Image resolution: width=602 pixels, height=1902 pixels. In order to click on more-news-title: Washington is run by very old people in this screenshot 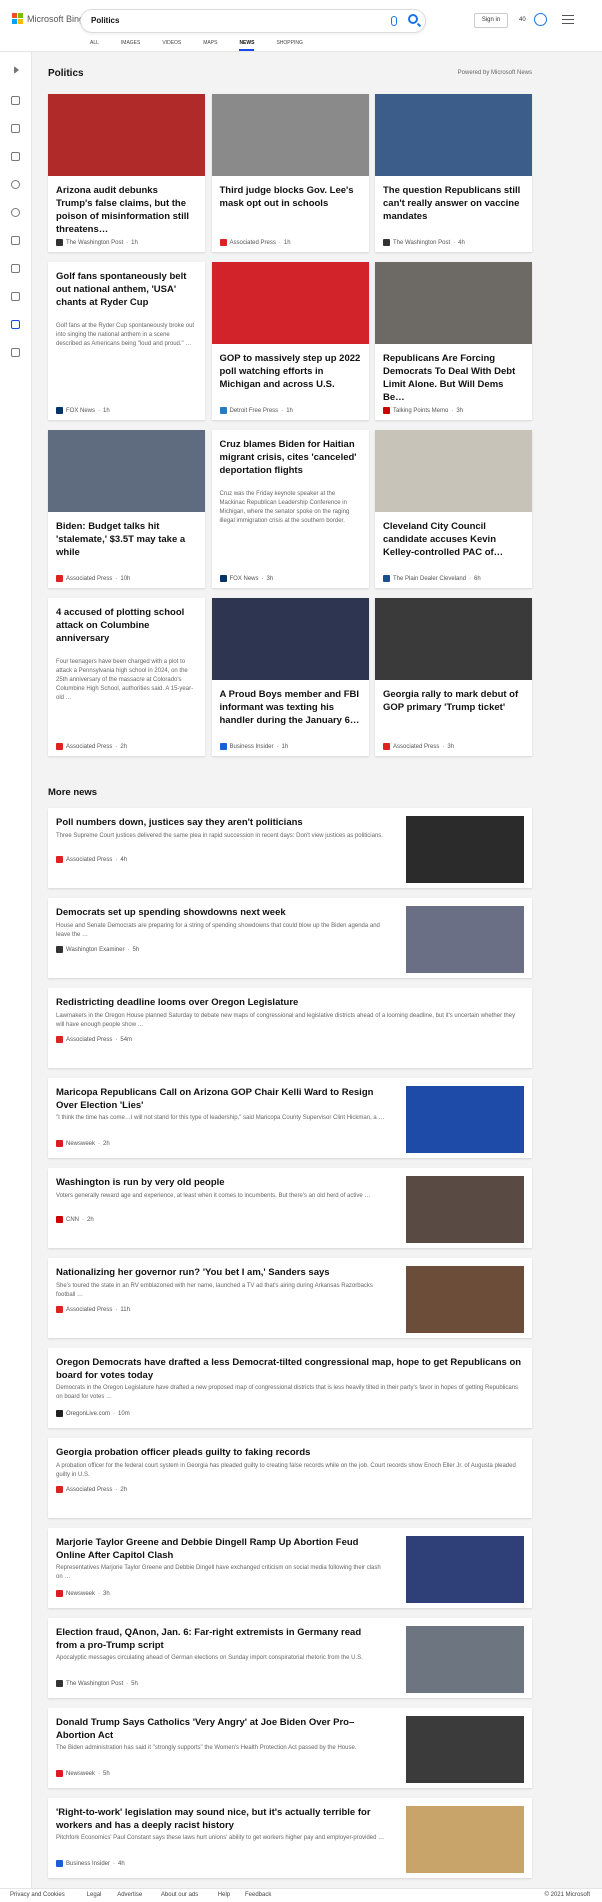, I will do `click(220, 1182)`.